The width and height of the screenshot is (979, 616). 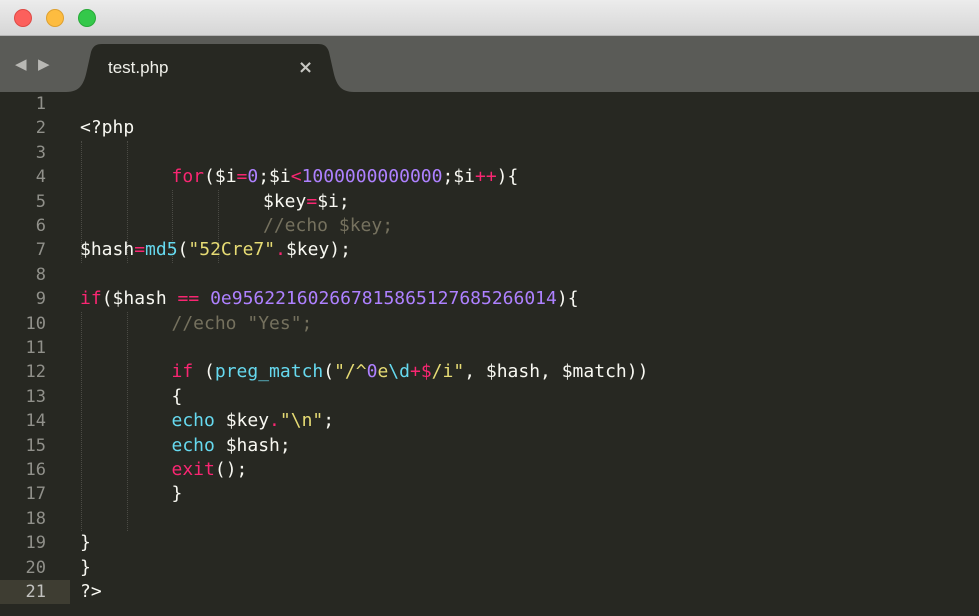 I want to click on code-line: ?>, so click(x=91, y=592).